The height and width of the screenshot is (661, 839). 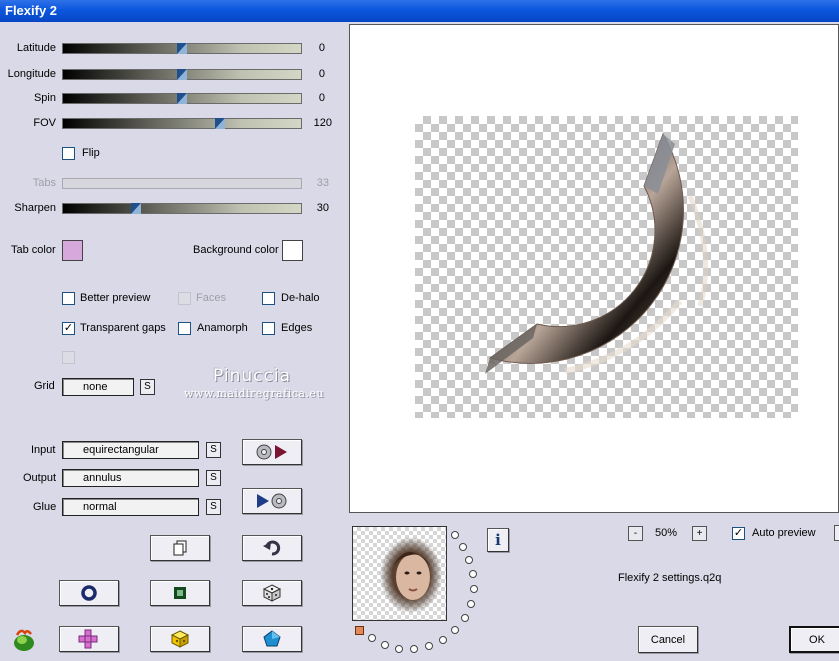 I want to click on anamorph-label: Anamorph, so click(x=222, y=328).